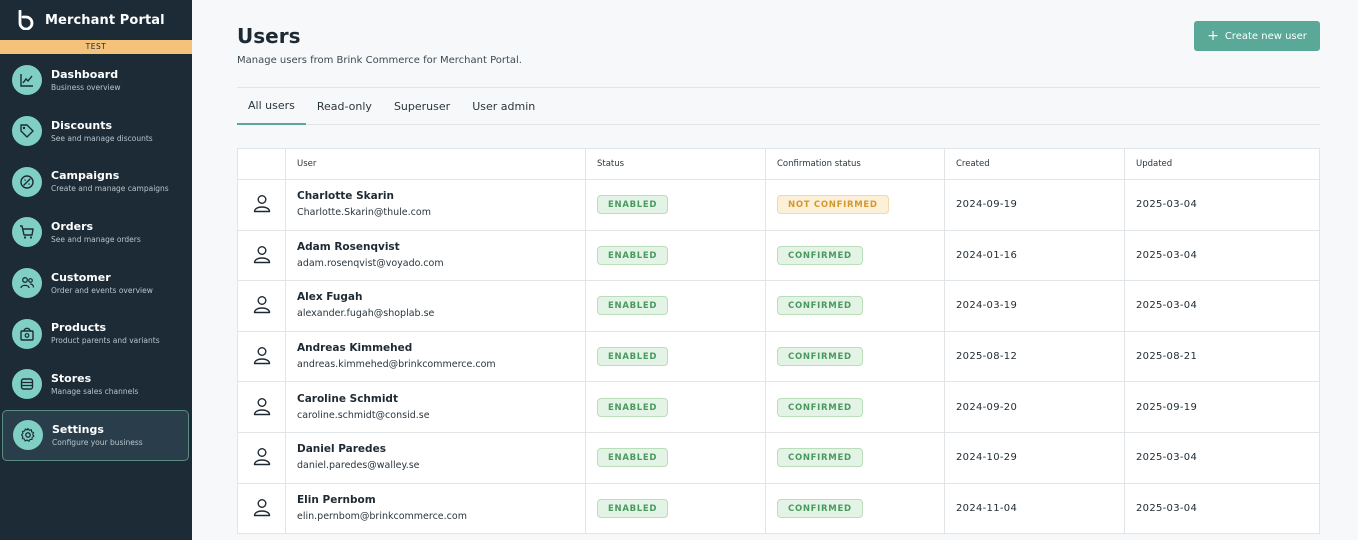 This screenshot has height=540, width=1358. Describe the element at coordinates (271, 106) in the screenshot. I see `tab-all-users: All users` at that location.